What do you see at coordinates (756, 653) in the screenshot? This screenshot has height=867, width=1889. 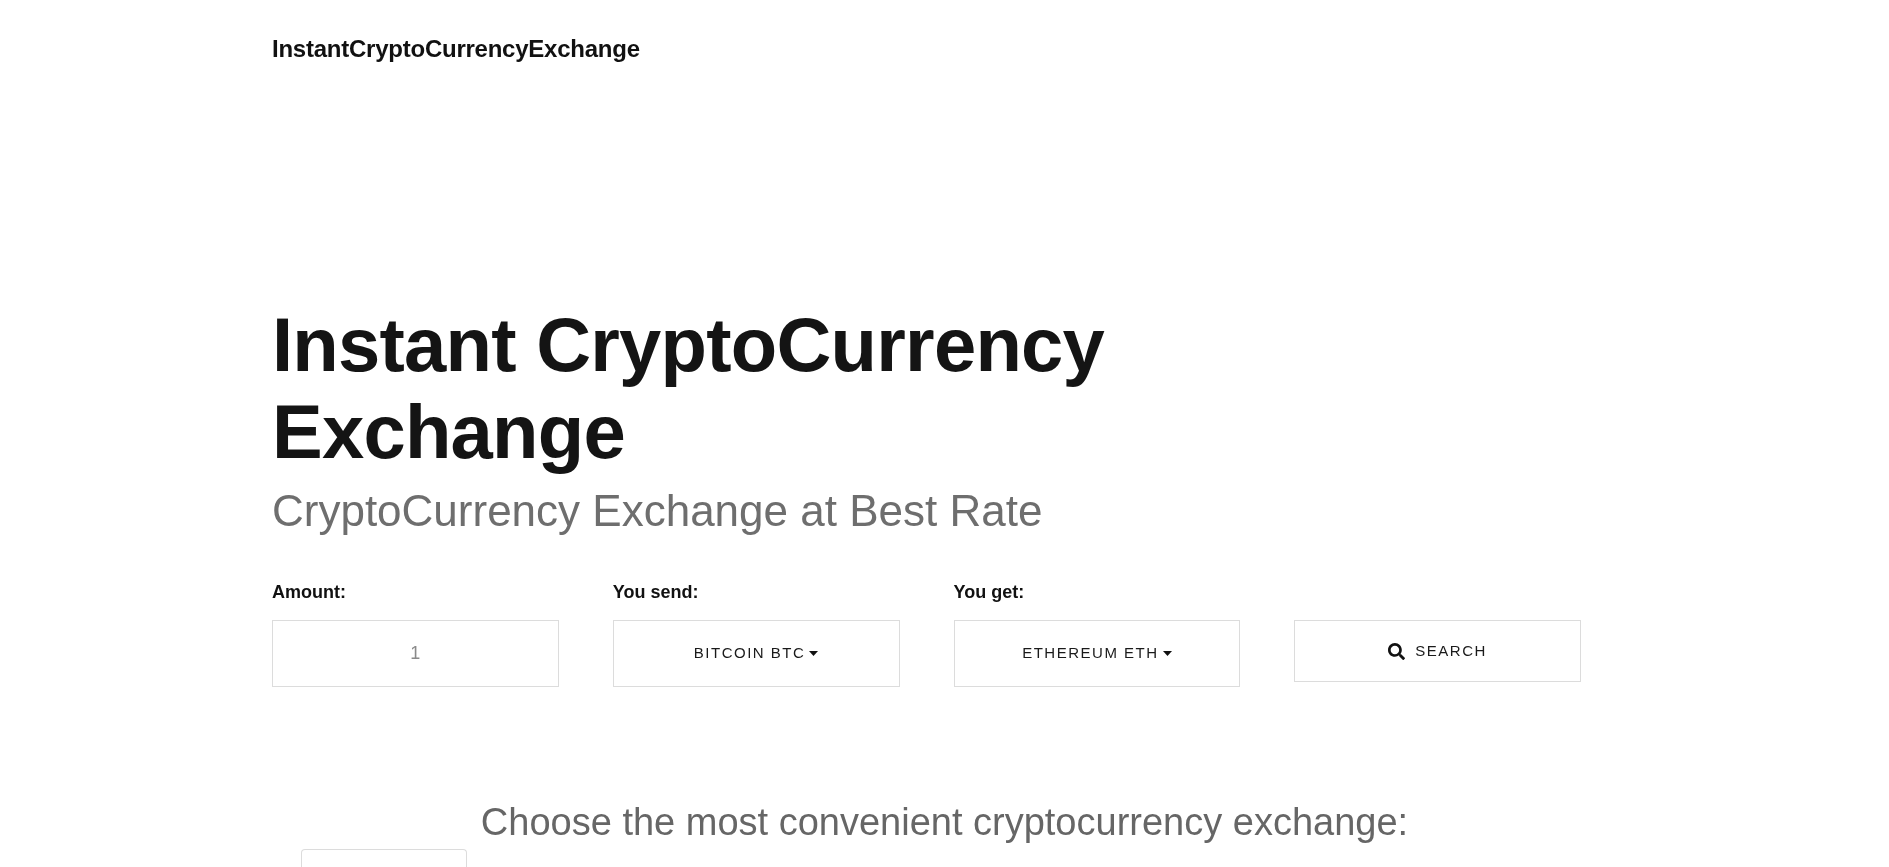 I see `currency-dropdown: BITCOIN BTC` at bounding box center [756, 653].